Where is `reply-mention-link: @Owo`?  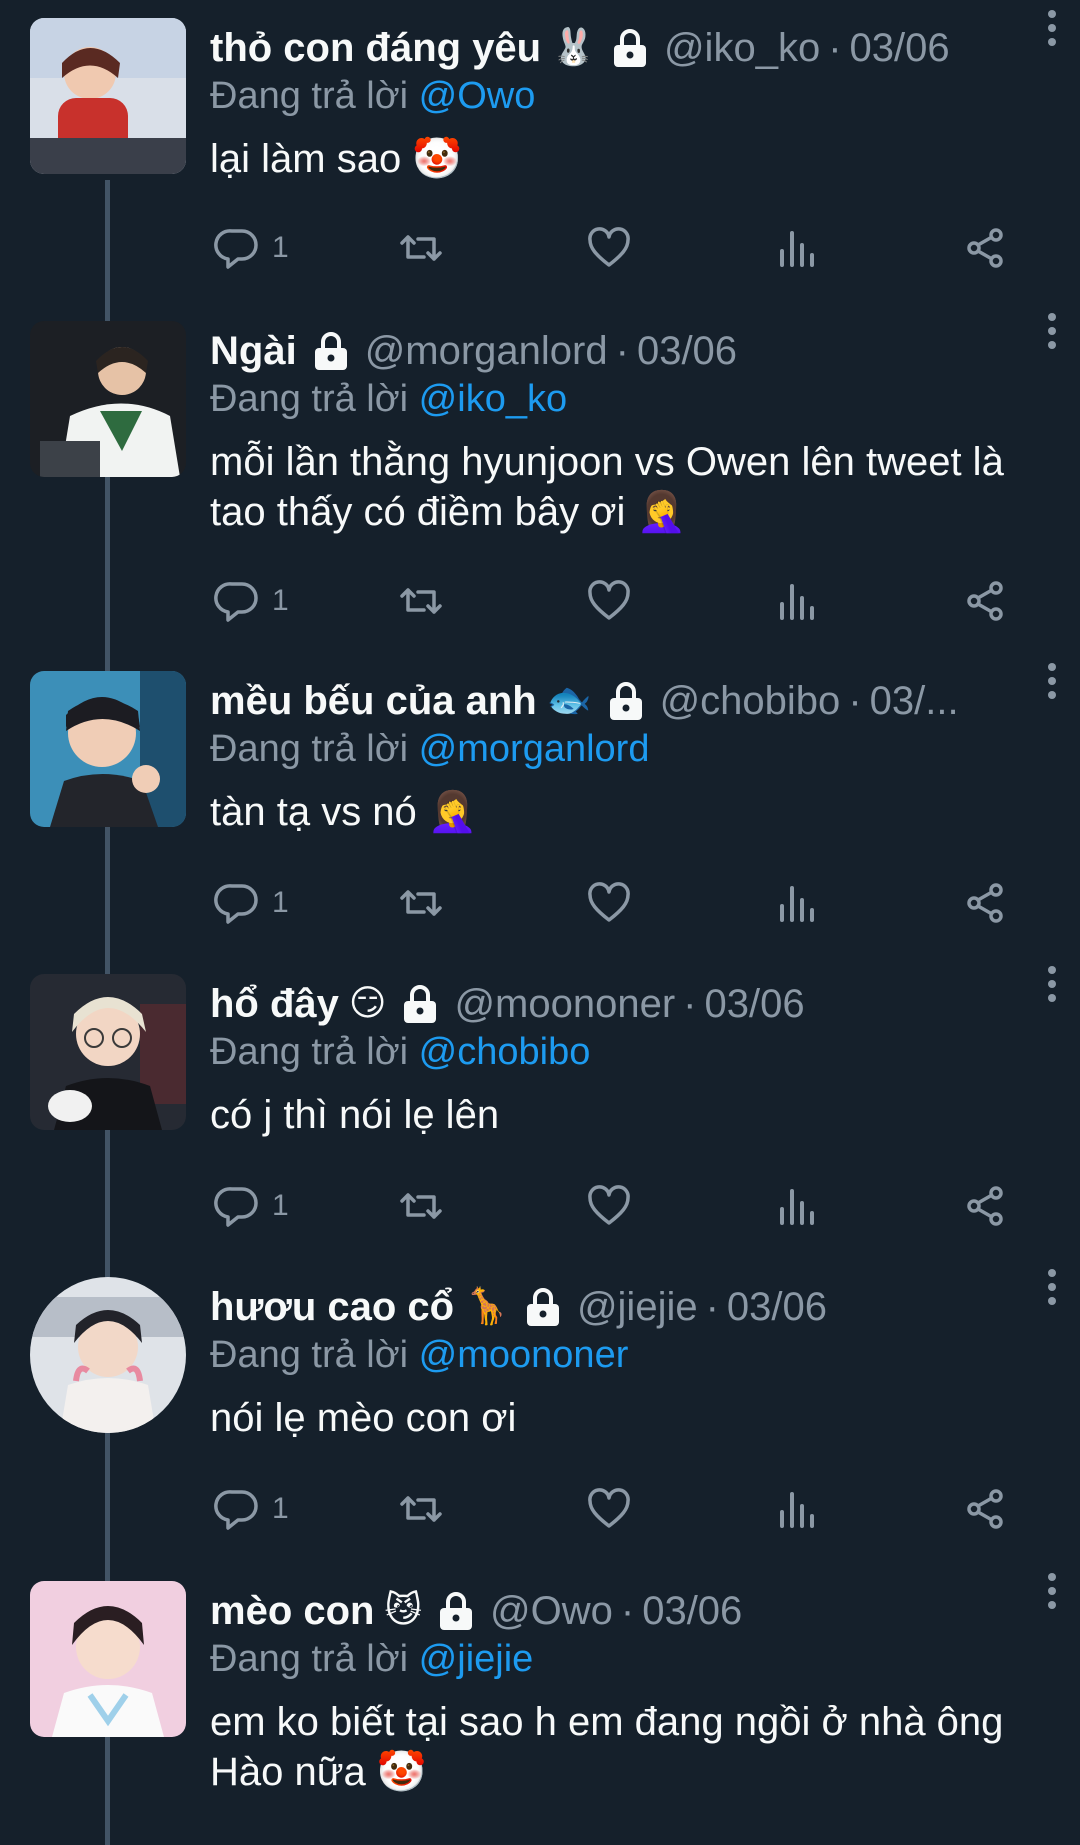 reply-mention-link: @Owo is located at coordinates (477, 96).